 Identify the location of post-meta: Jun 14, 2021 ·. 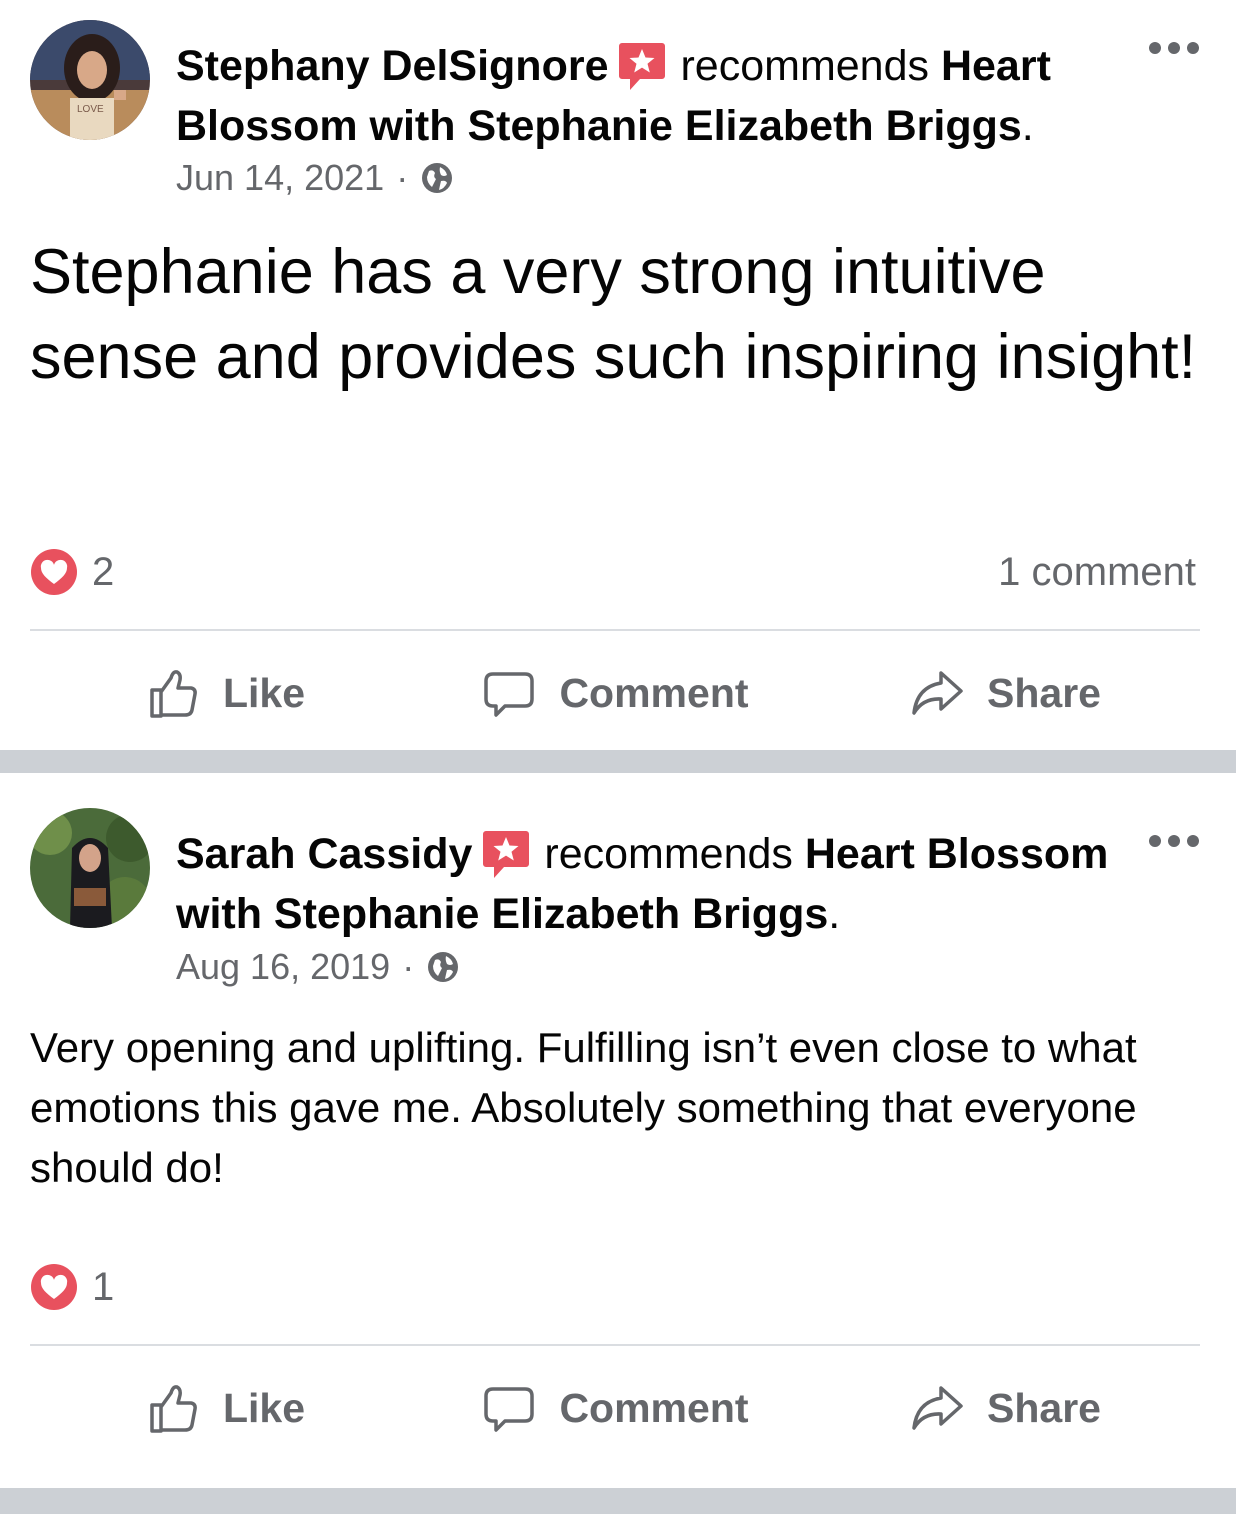
(315, 178).